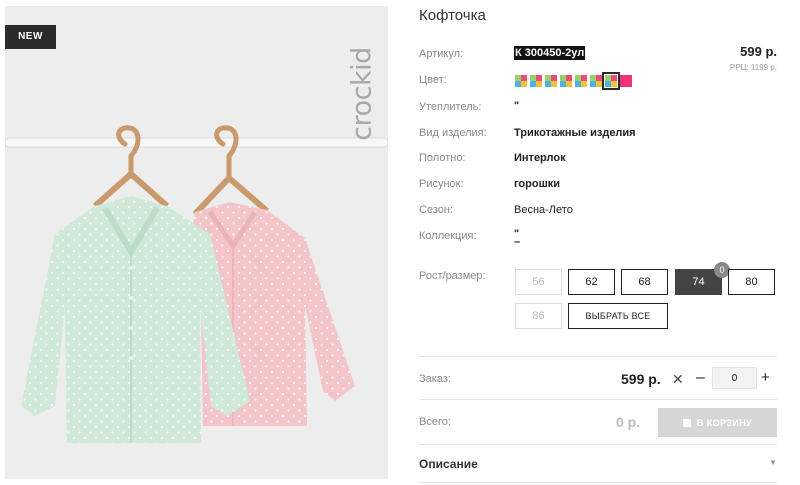 The image size is (800, 485). Describe the element at coordinates (724, 422) in the screenshot. I see `add-to-cart-label: В КОРЗИНУ` at that location.